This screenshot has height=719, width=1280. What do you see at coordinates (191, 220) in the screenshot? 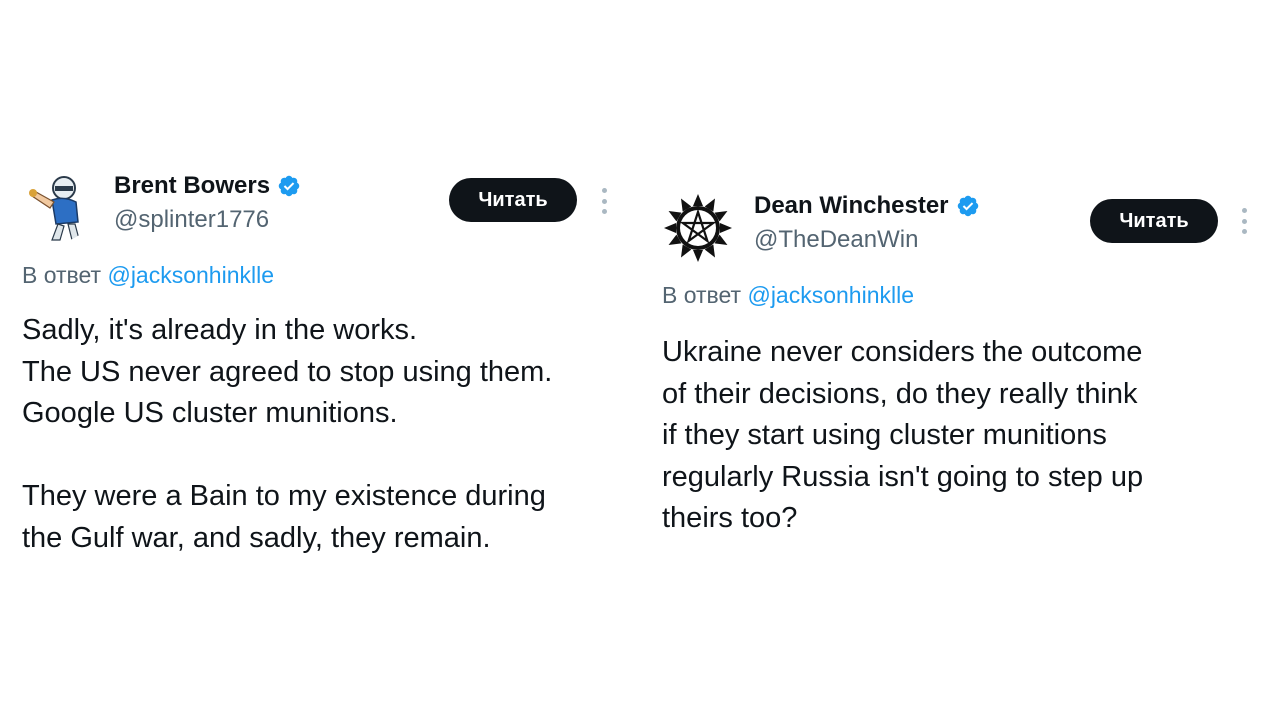
I see `user-handle: @splinter1776` at bounding box center [191, 220].